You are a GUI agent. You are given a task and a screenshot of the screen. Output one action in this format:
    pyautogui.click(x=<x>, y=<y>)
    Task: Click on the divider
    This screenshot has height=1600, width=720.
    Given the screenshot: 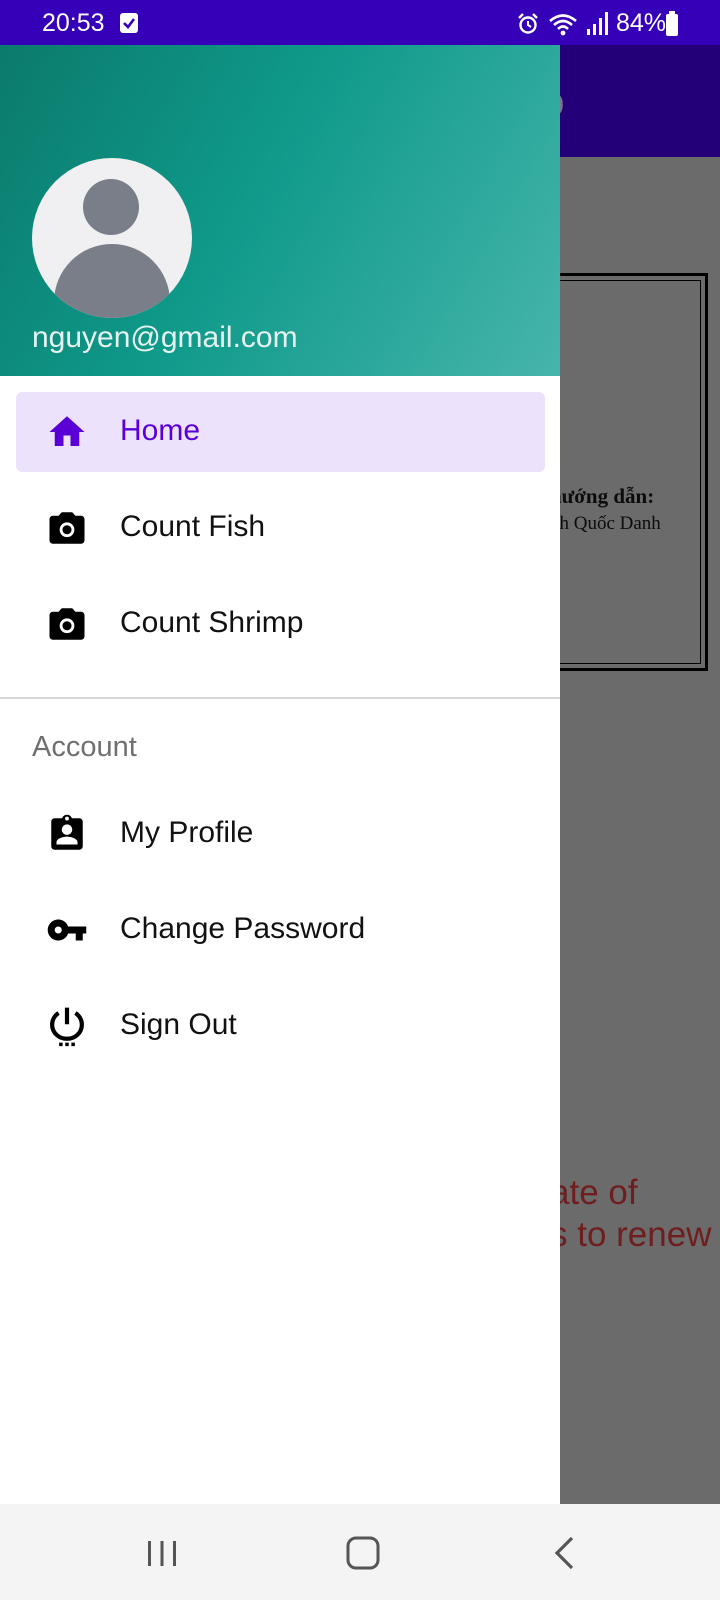 What is the action you would take?
    pyautogui.click(x=280, y=698)
    